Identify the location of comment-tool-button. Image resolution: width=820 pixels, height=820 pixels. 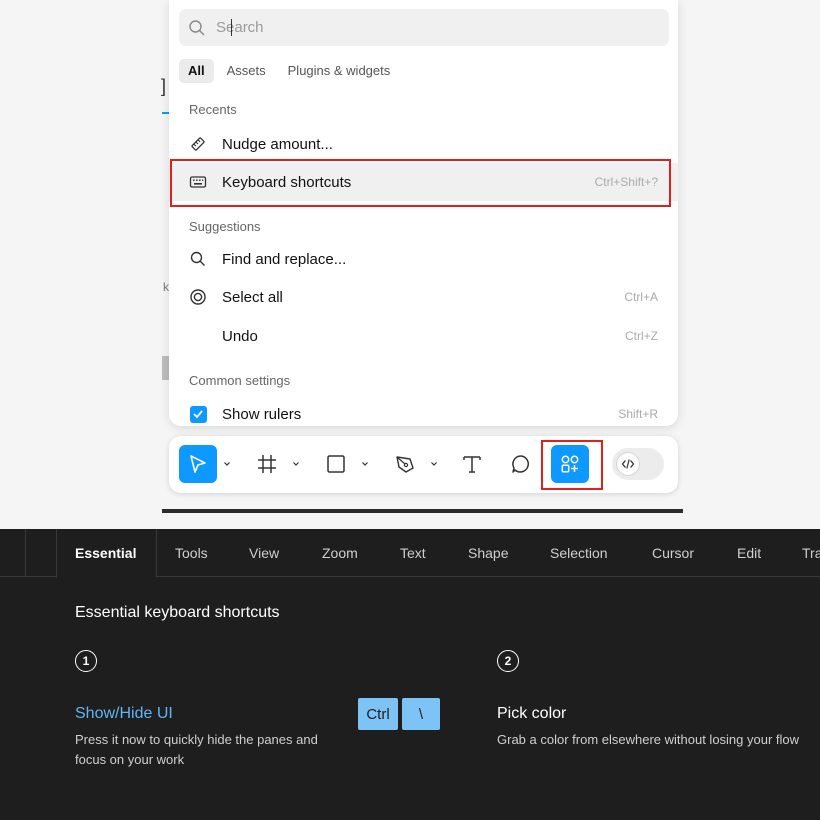
(521, 464).